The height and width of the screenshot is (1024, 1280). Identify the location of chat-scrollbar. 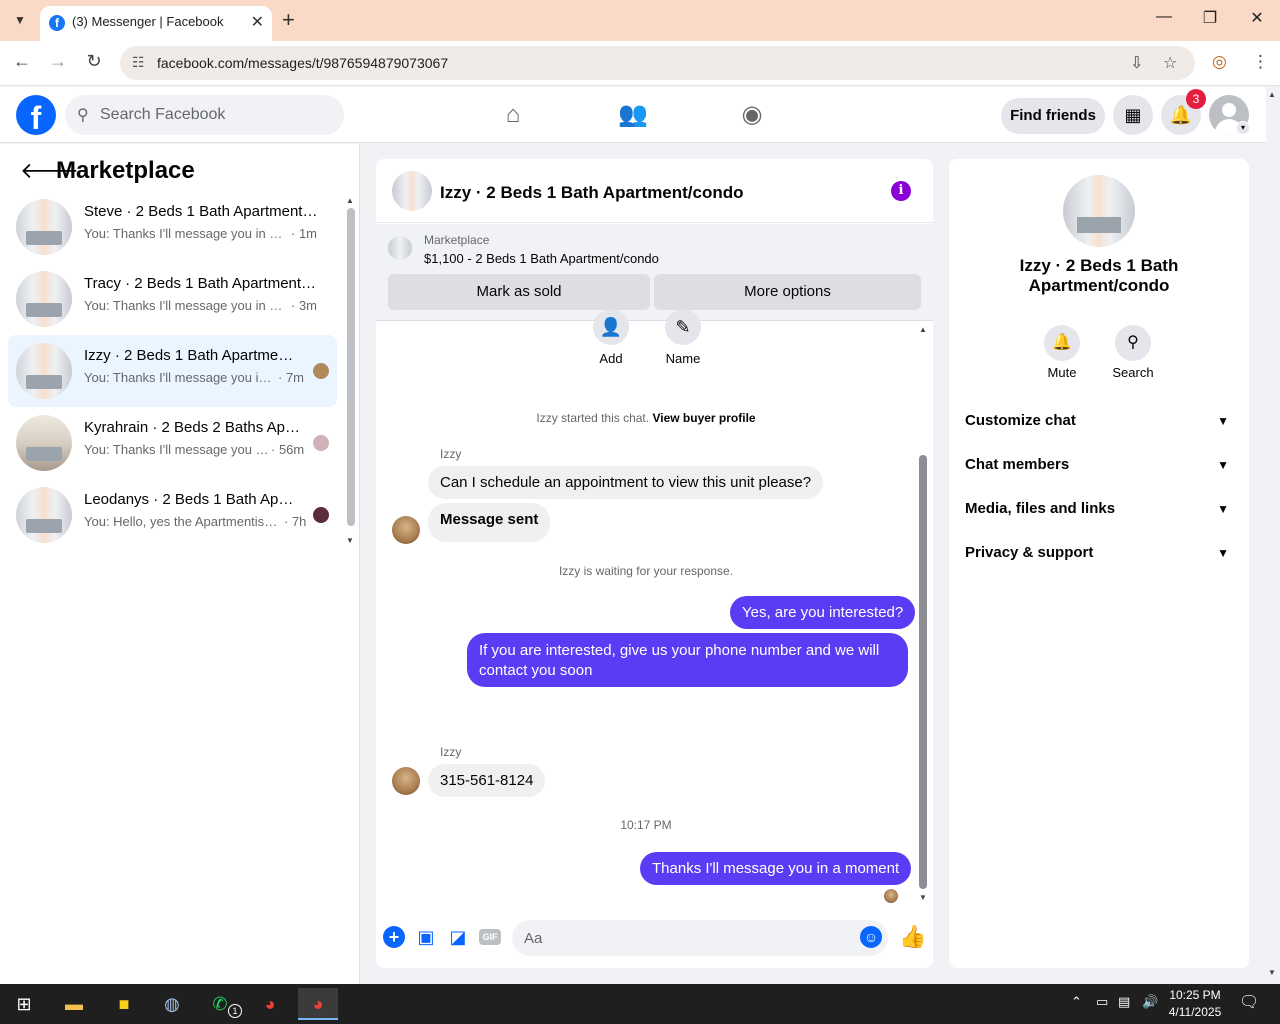
(923, 672).